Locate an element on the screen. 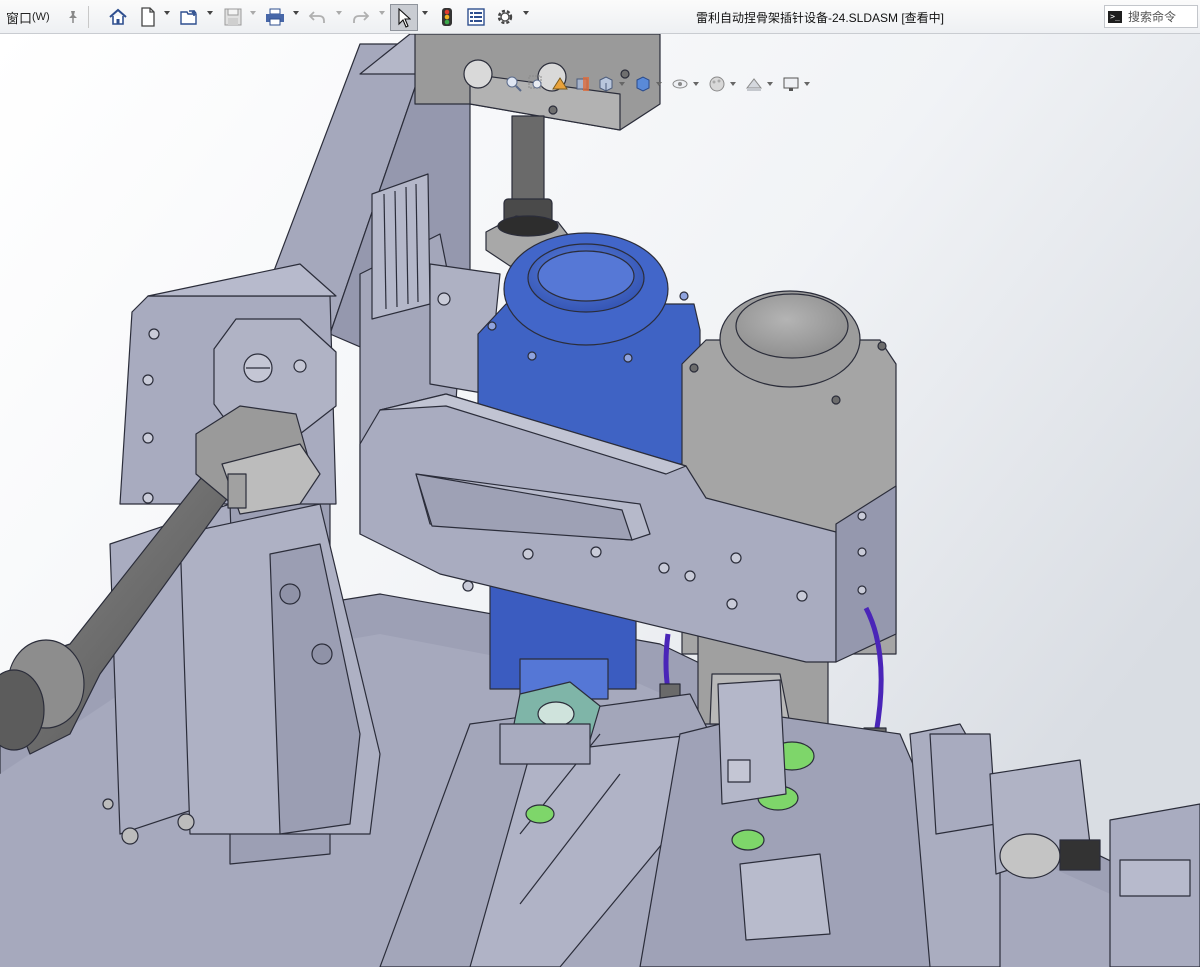 This screenshot has width=1200, height=967. save-icon is located at coordinates (233, 17).